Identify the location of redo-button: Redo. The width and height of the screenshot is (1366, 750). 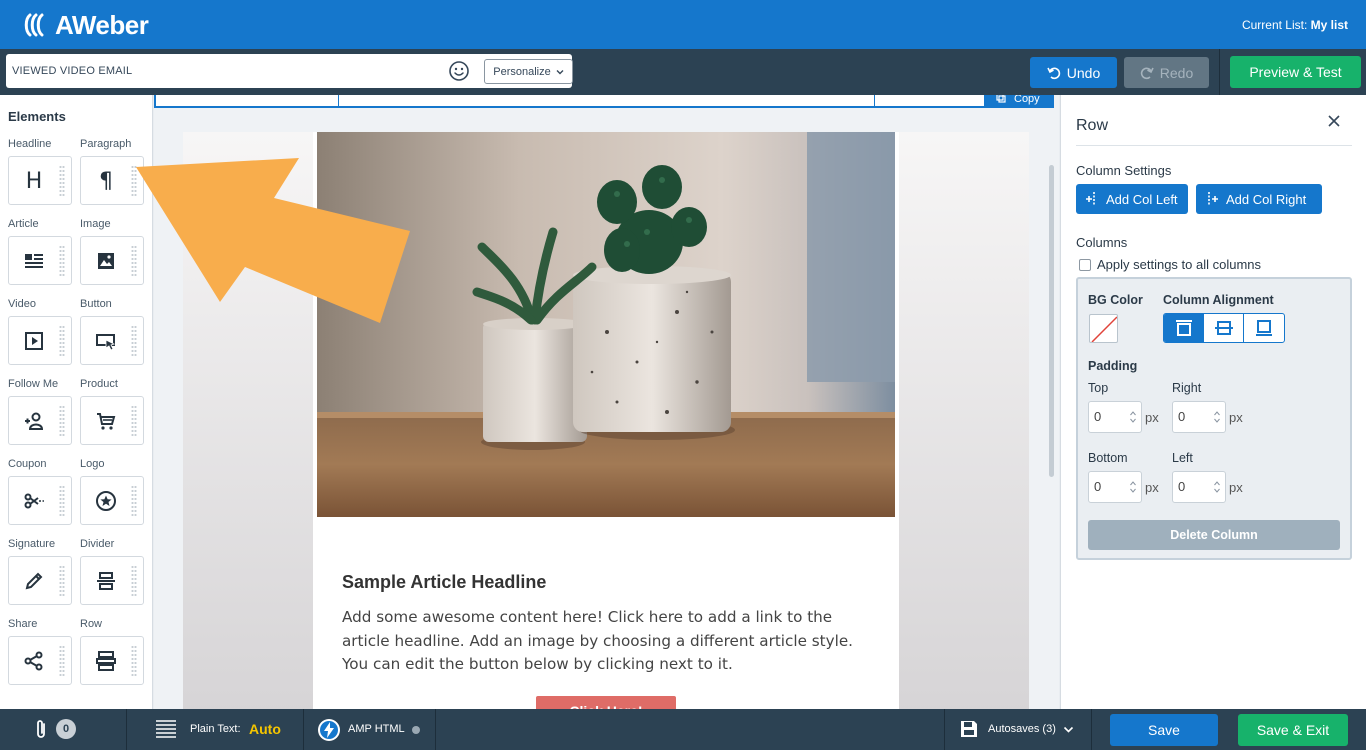
(1166, 72).